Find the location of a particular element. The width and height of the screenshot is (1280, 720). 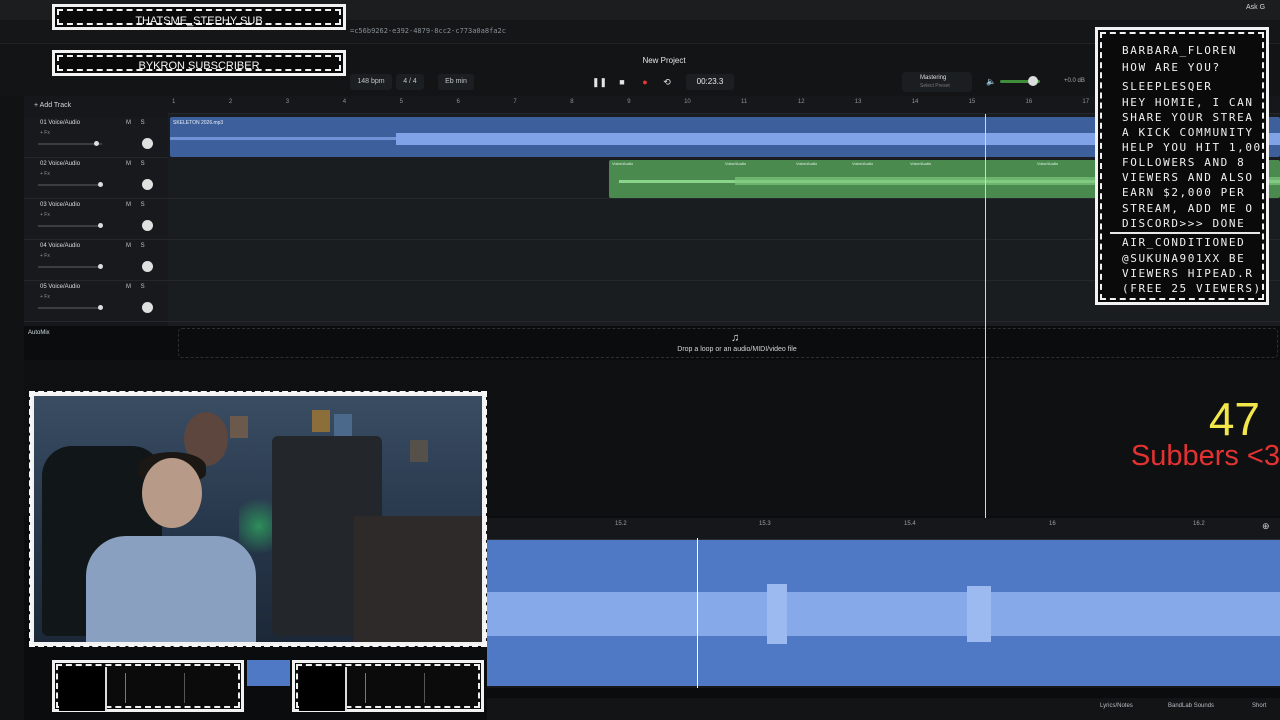

ruler-tick: 14 is located at coordinates (915, 102).